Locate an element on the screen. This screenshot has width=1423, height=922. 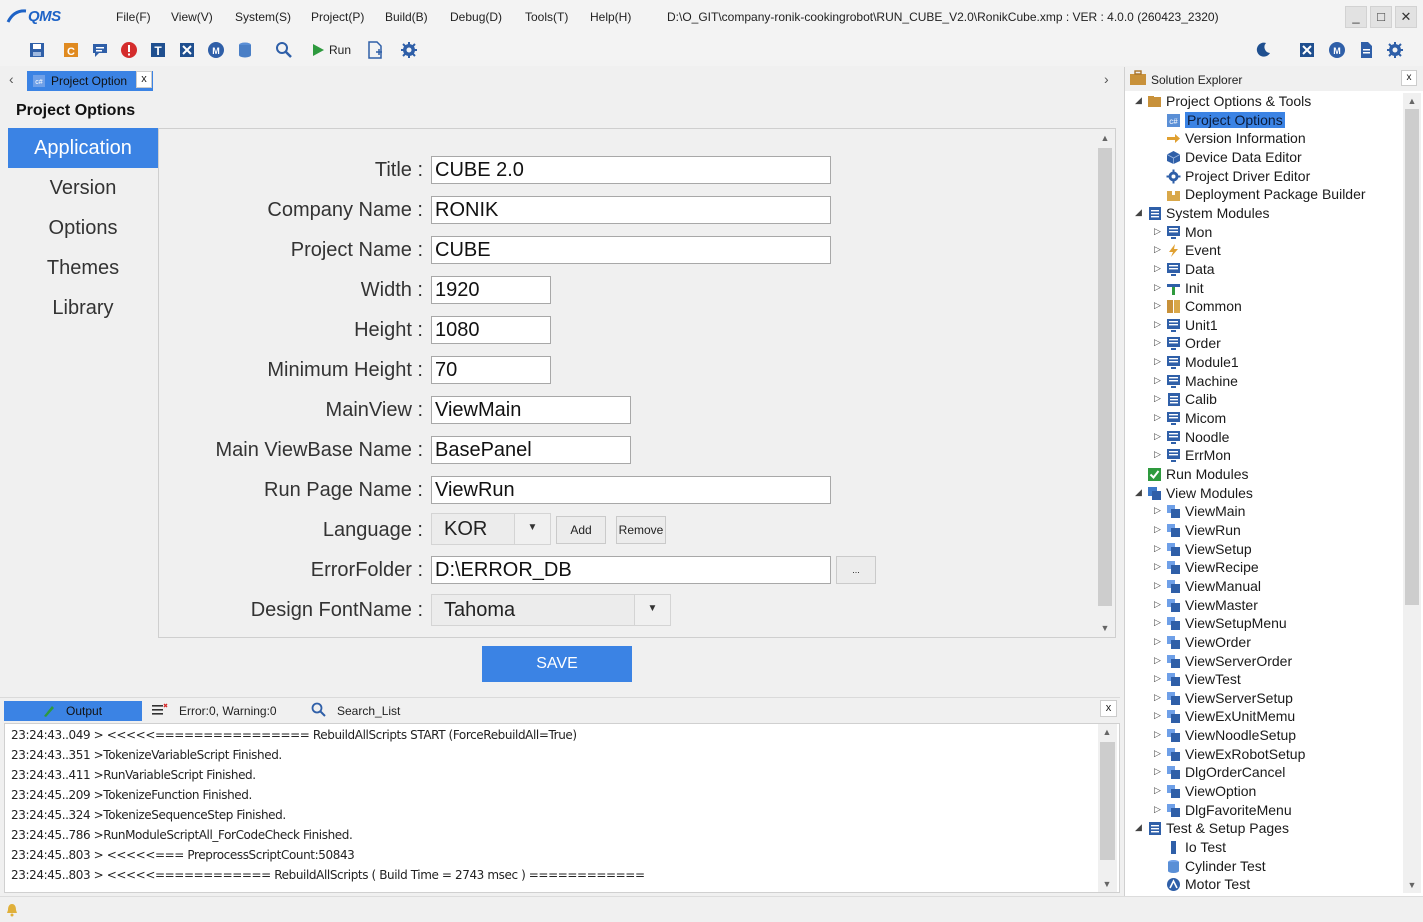
solution-explorer-scrollbar-thumb is located at coordinates (1412, 357).